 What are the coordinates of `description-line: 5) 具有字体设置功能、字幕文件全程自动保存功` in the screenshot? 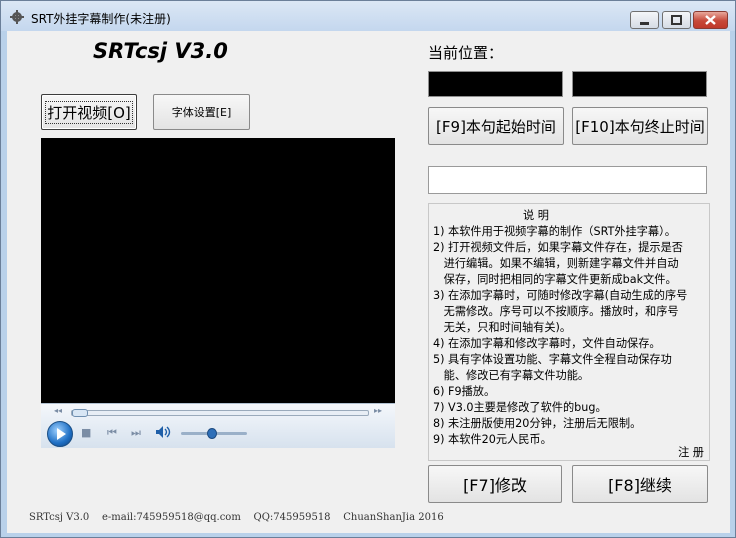 It's located at (552, 359).